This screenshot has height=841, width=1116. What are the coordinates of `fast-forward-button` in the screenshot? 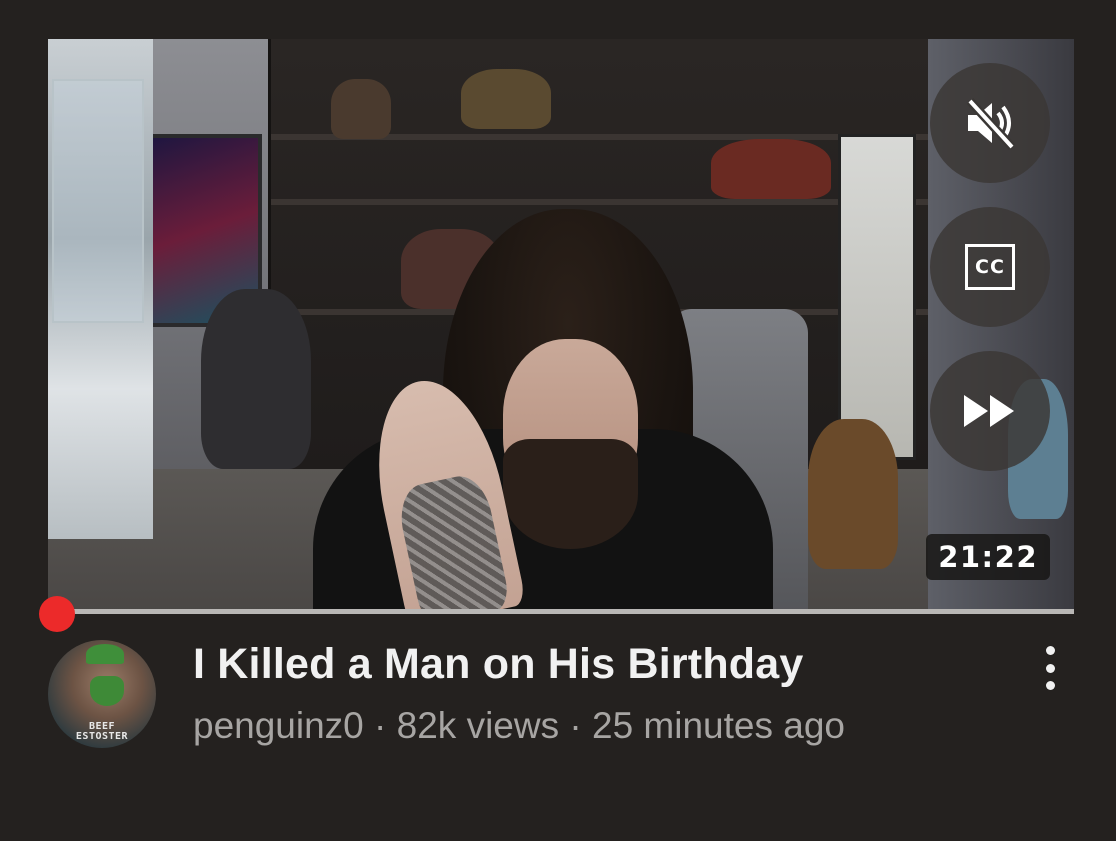 It's located at (990, 411).